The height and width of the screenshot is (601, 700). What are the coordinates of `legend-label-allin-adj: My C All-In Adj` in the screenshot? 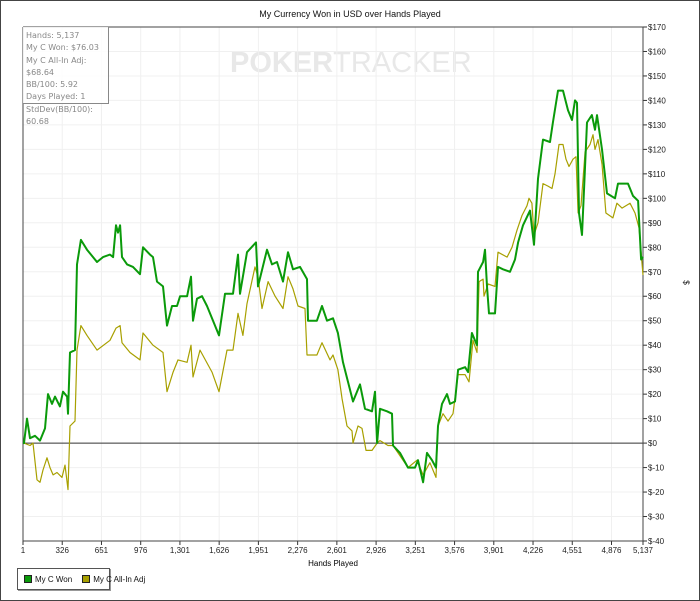 It's located at (119, 579).